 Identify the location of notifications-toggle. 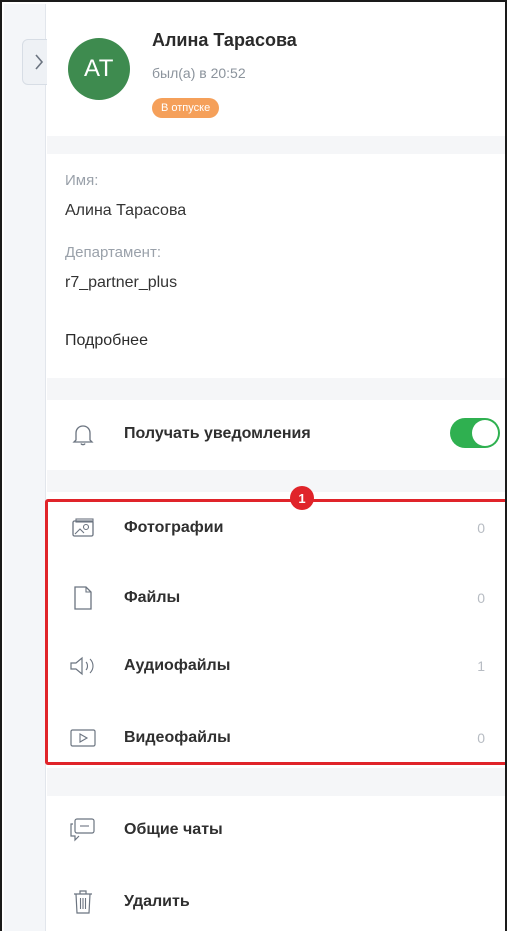
(475, 433).